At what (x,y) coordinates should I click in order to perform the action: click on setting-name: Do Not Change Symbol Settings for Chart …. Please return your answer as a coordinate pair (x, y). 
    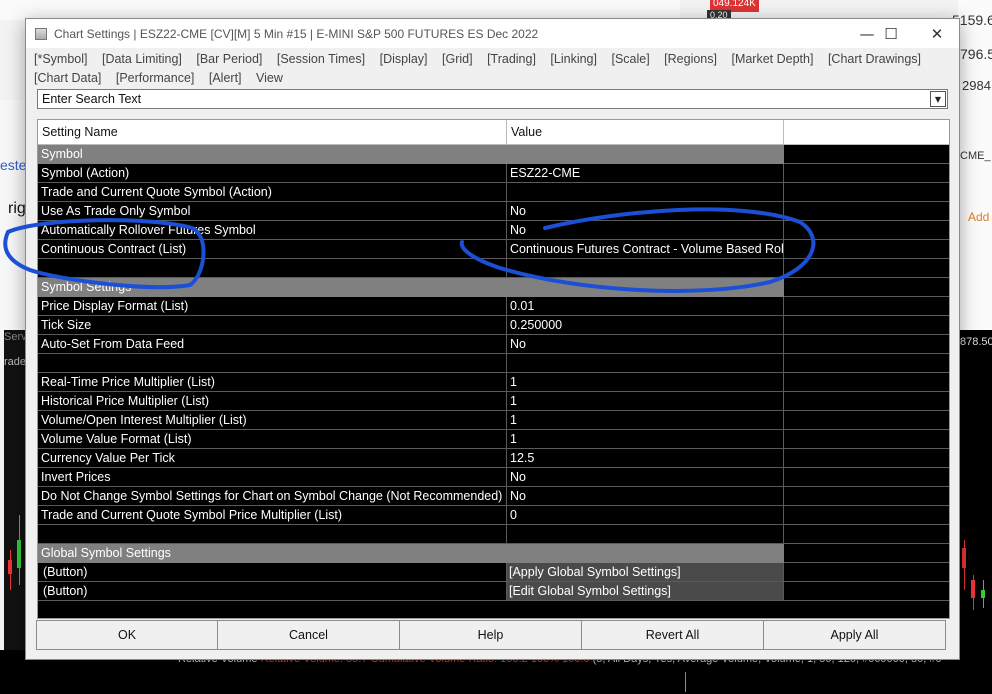
    Looking at the image, I should click on (272, 496).